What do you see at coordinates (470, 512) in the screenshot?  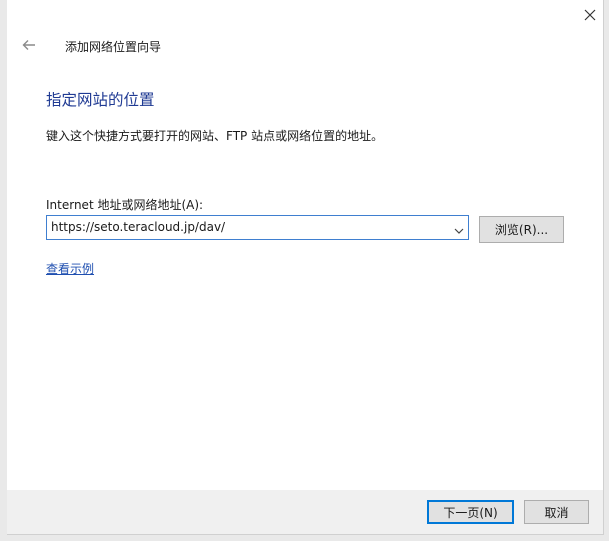 I see `next-button: 下一页(N)` at bounding box center [470, 512].